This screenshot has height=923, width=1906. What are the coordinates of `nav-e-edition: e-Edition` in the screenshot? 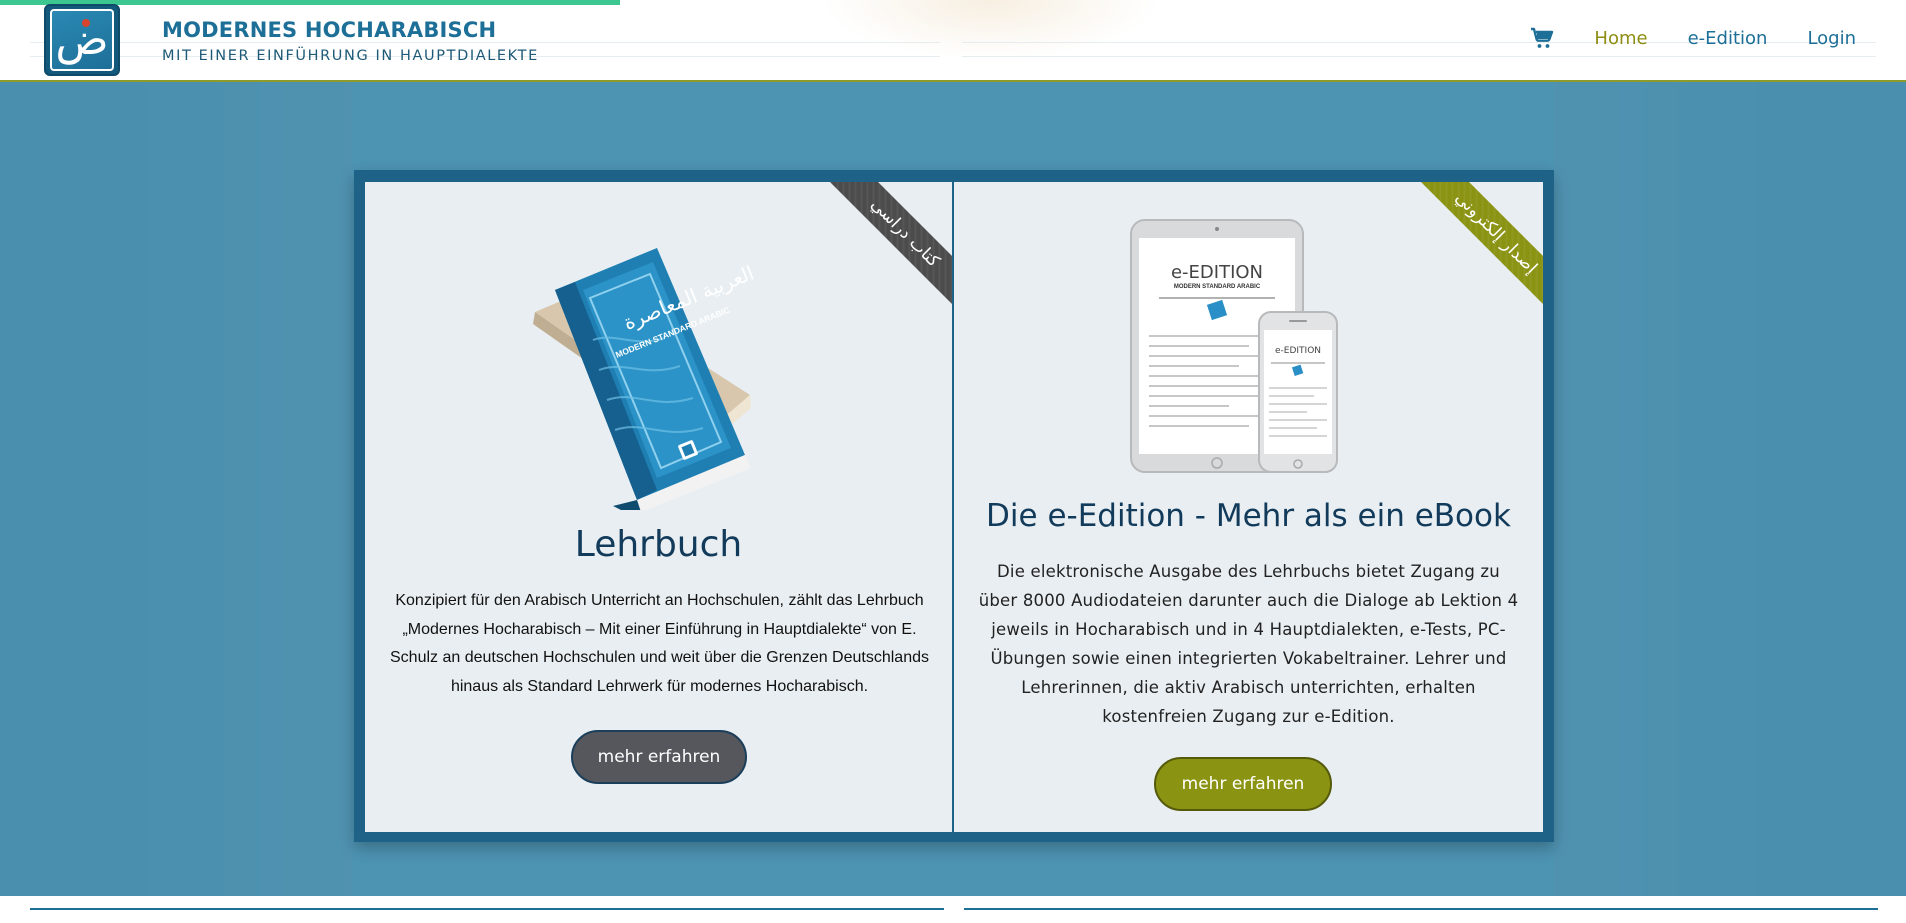 It's located at (1728, 38).